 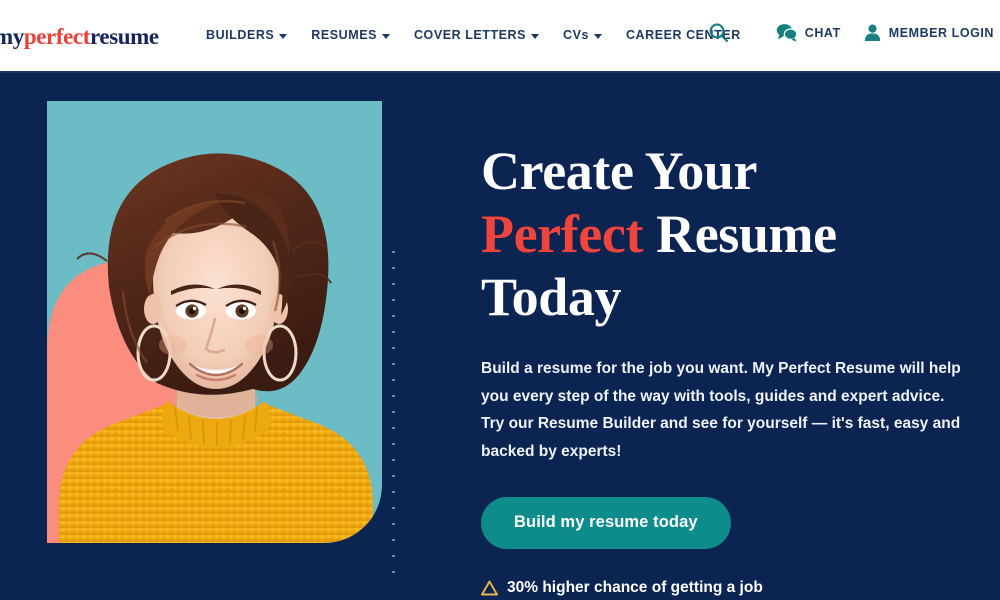 I want to click on chat-button: CHAT, so click(x=808, y=32).